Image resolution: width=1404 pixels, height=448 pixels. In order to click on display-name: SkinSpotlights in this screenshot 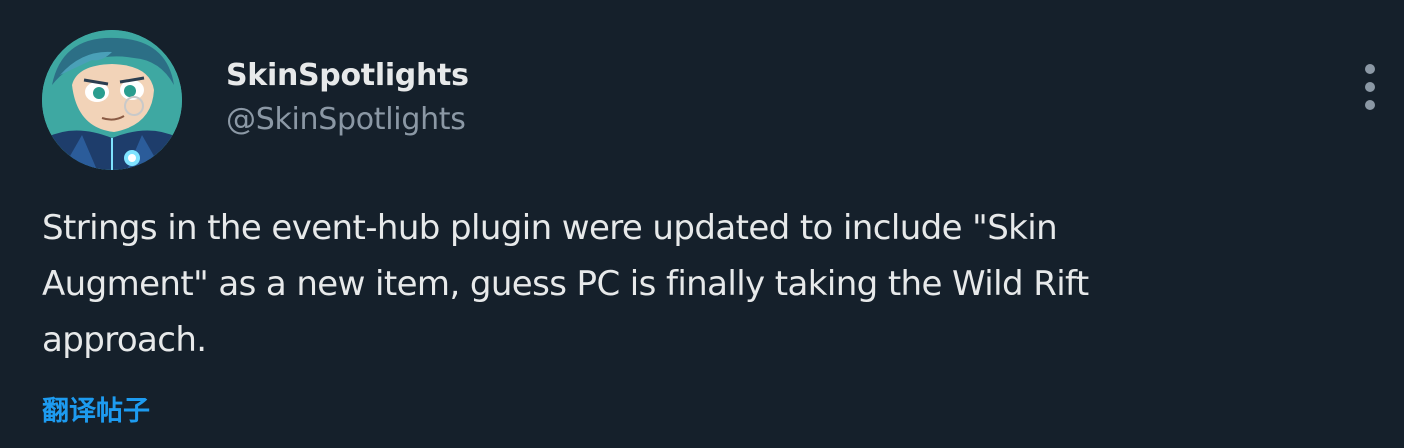, I will do `click(347, 76)`.